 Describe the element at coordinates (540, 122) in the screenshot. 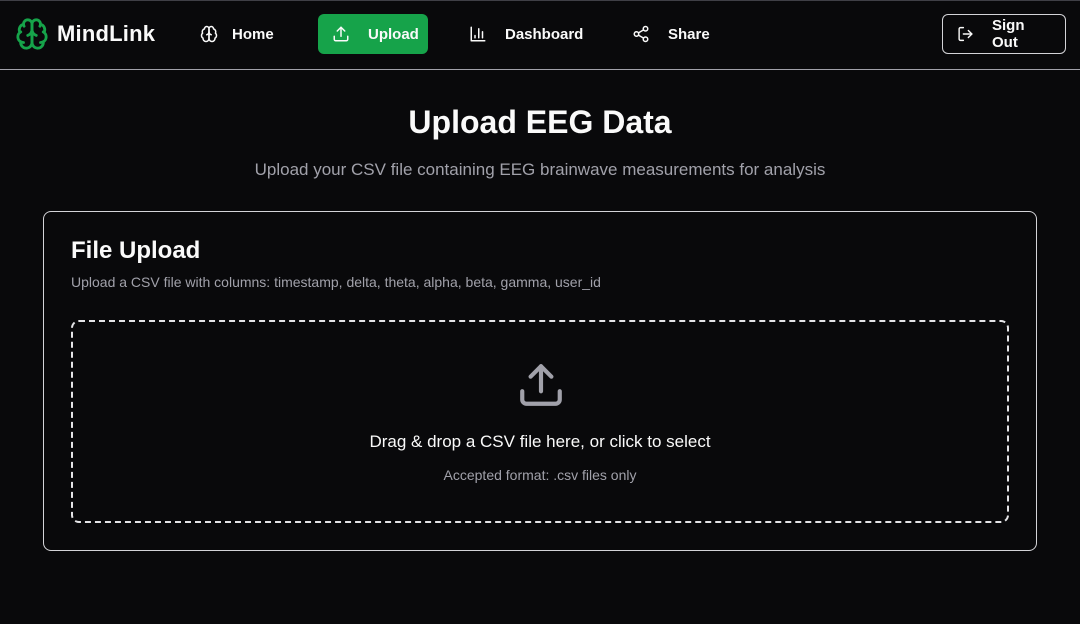

I see `page-title: Upload EEG Data` at that location.